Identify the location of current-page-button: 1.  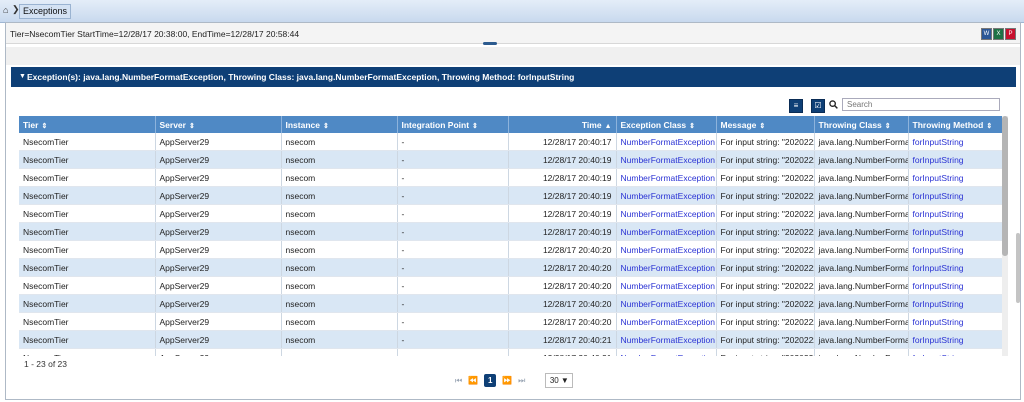
(490, 380).